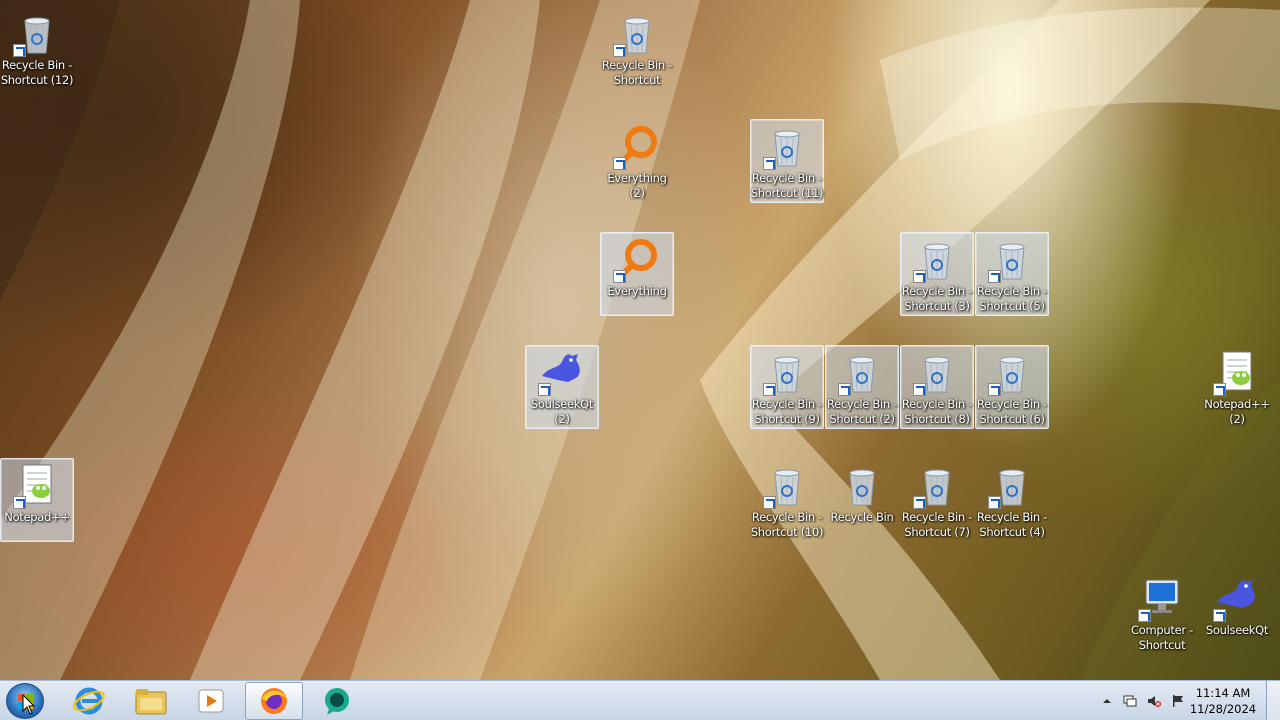 The height and width of the screenshot is (720, 1280). What do you see at coordinates (1012, 274) in the screenshot?
I see `recycle-bin-shortcut-5-icon: Recycle Bin - Shortcut (5)` at bounding box center [1012, 274].